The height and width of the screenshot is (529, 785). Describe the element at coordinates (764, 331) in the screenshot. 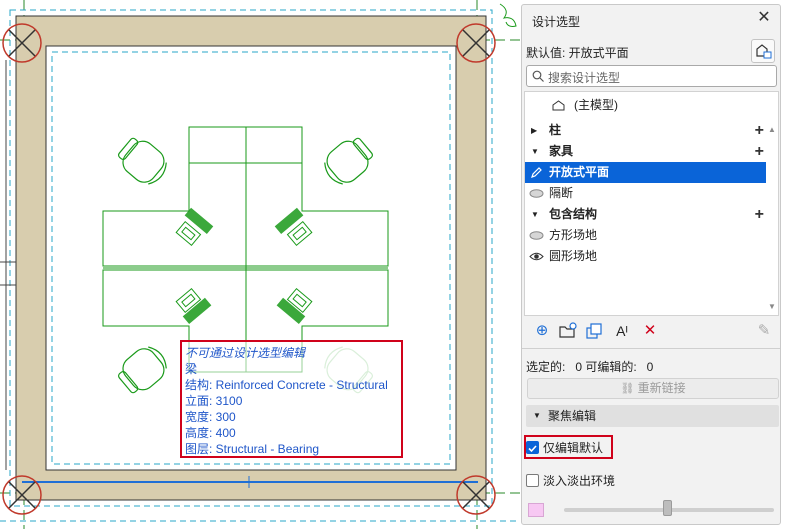

I see `edit-icon: ✎` at that location.